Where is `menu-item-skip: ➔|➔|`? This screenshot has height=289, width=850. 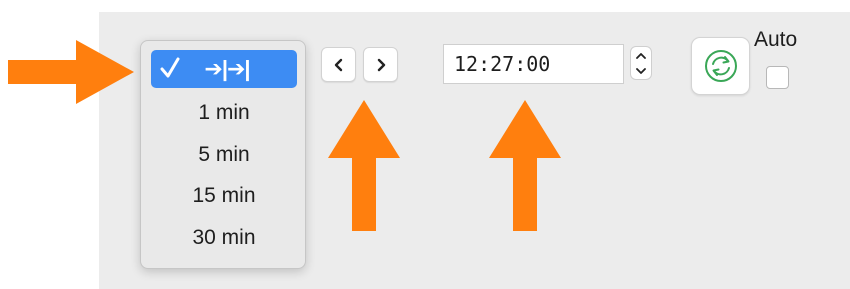
menu-item-skip: ➔|➔| is located at coordinates (224, 69).